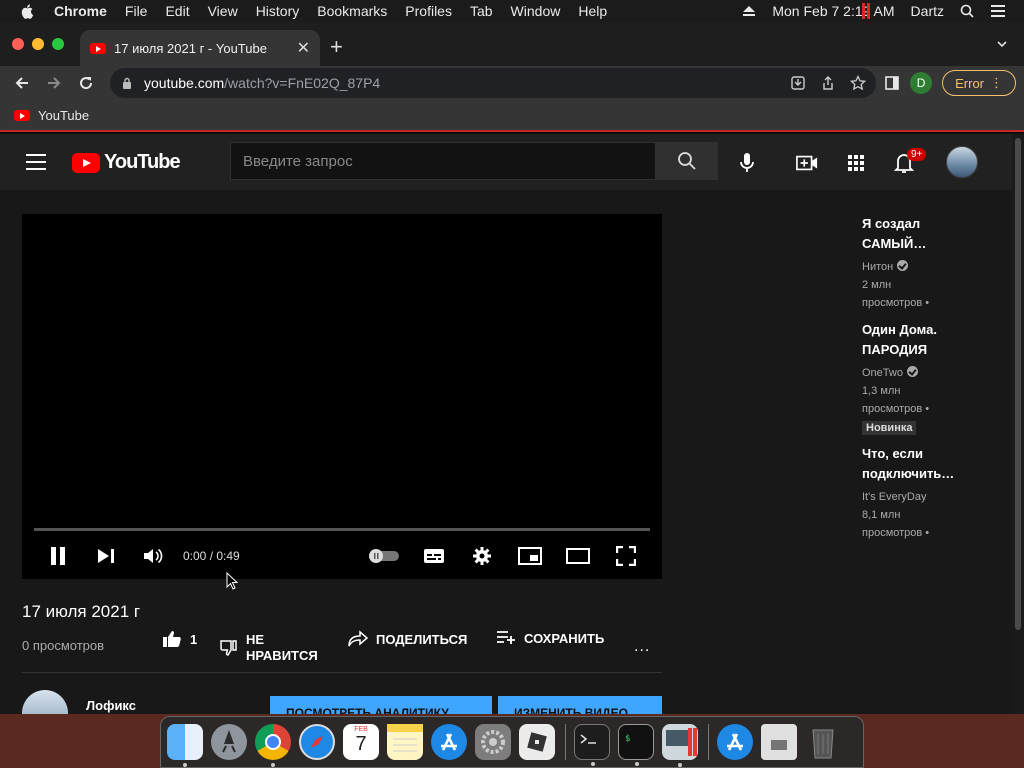  I want to click on install-app-icon, so click(798, 83).